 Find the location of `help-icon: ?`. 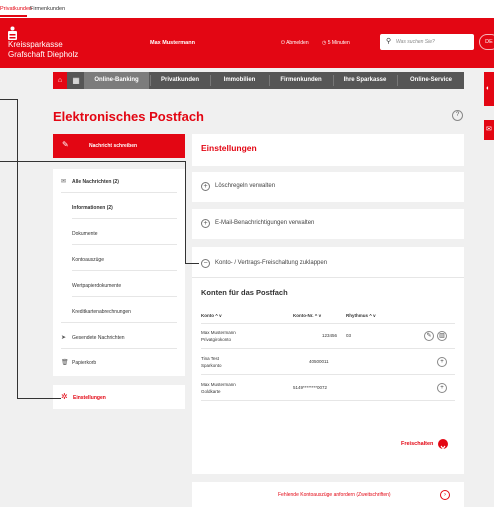

help-icon: ? is located at coordinates (457, 115).